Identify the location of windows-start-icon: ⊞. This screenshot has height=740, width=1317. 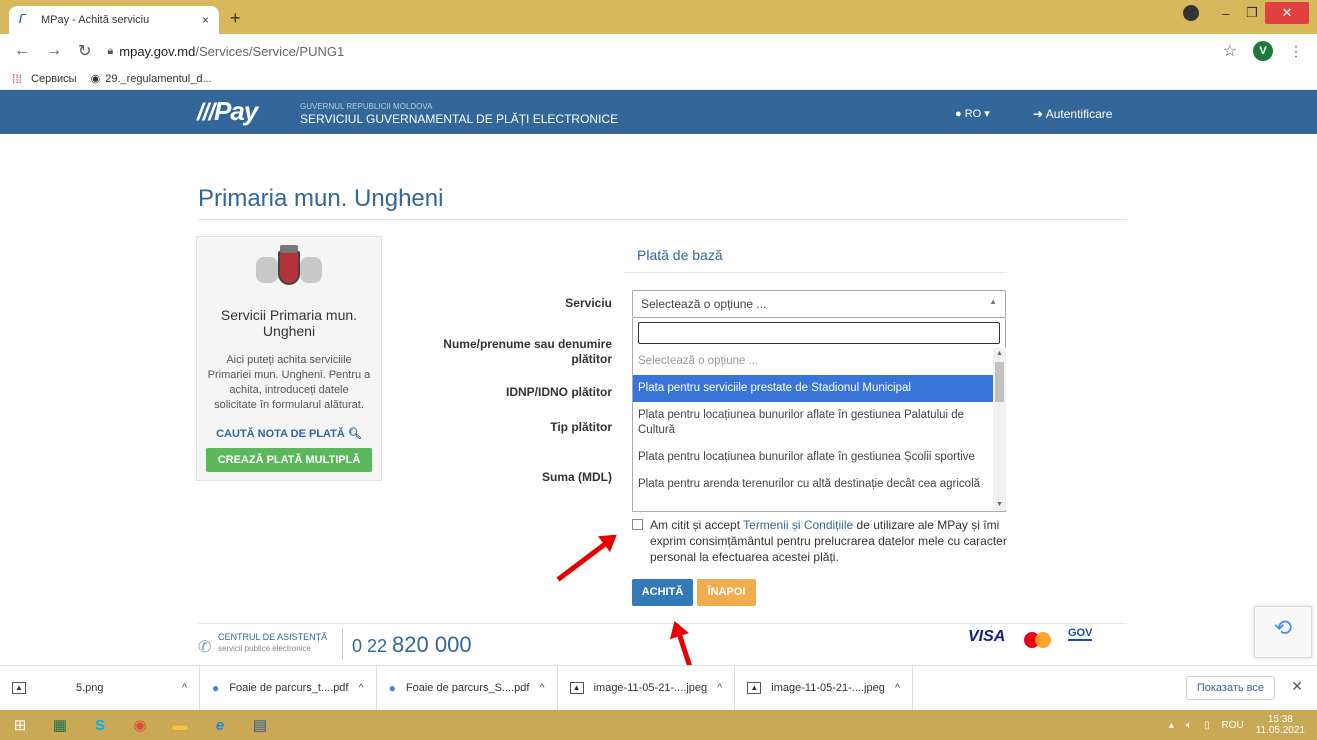
(20, 725).